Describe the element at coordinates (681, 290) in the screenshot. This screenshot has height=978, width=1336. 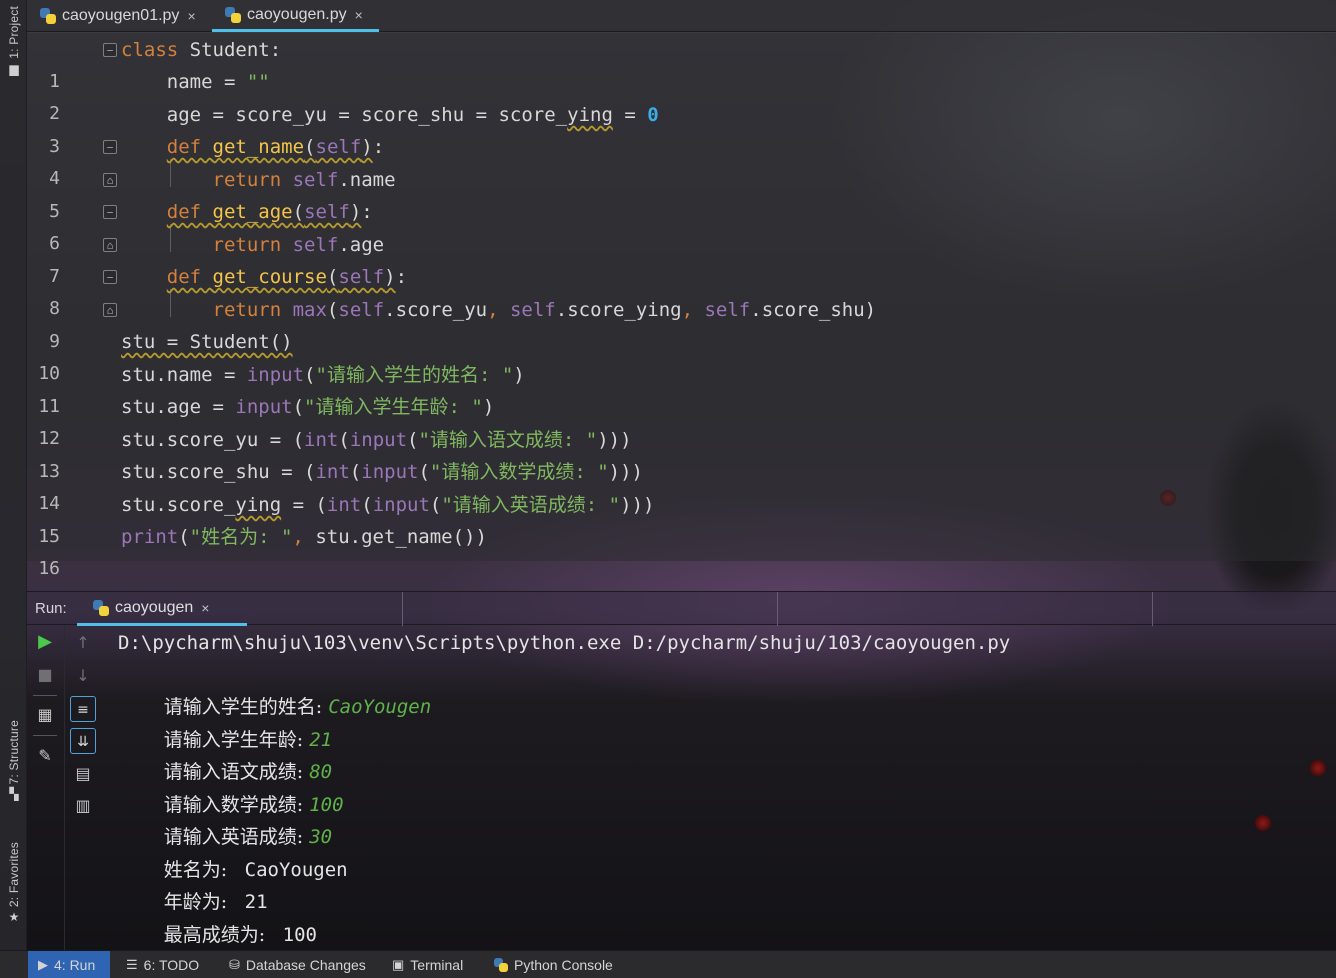
I see `code-line: 8 − def get_course(self):` at that location.